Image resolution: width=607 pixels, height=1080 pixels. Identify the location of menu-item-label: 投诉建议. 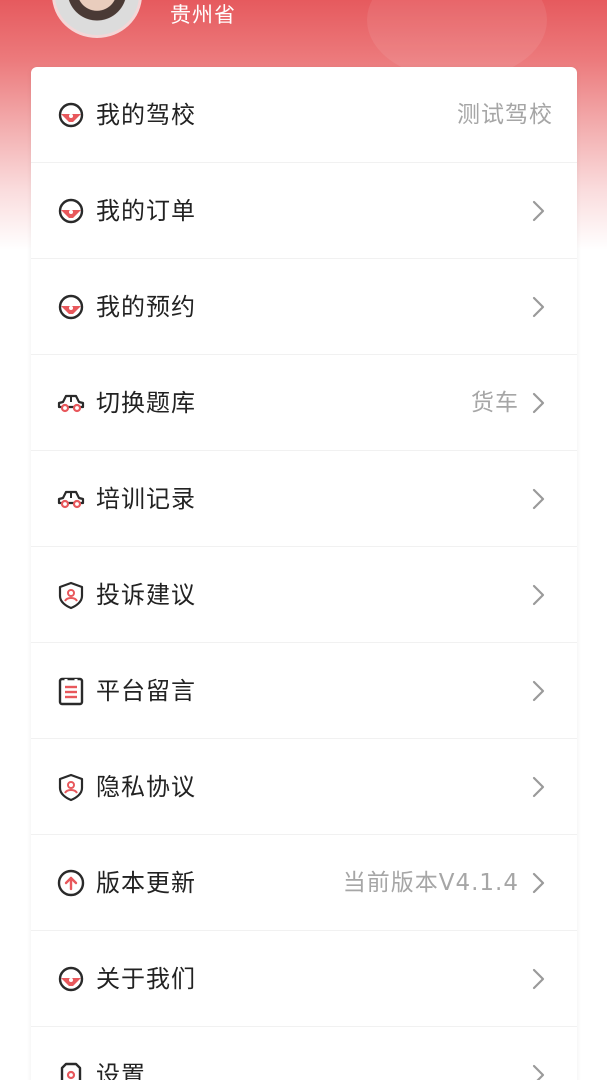
(146, 595).